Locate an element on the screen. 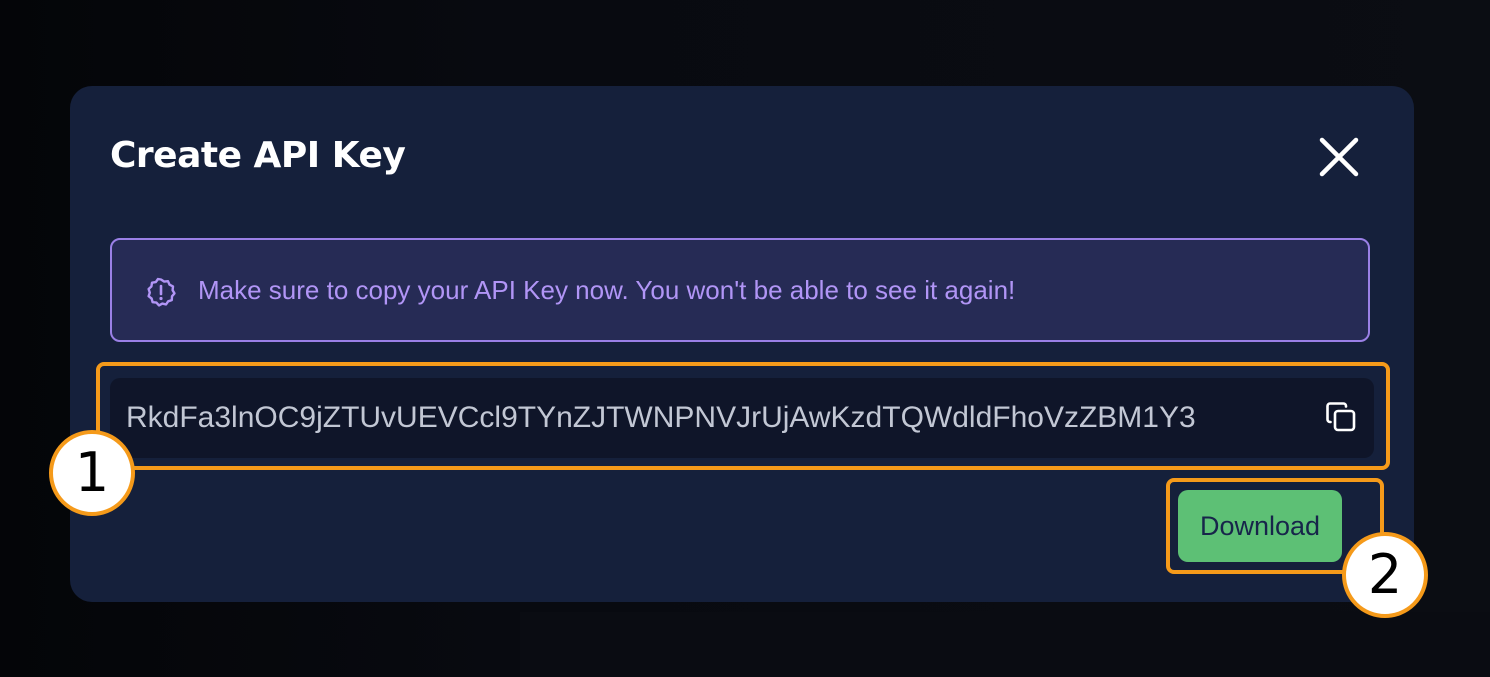 The width and height of the screenshot is (1490, 677). copy-button is located at coordinates (1341, 417).